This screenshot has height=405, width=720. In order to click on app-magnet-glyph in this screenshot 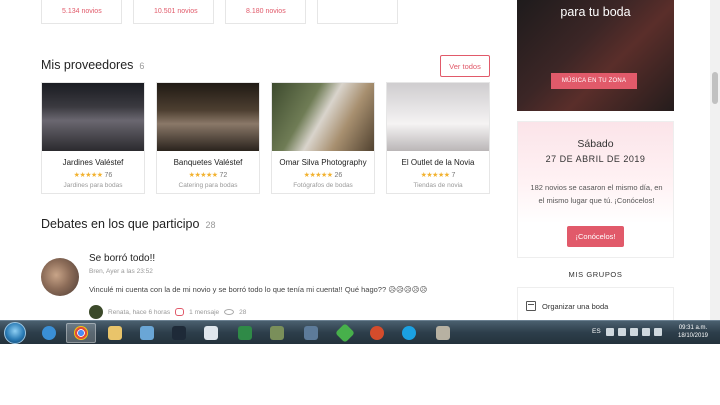, I will do `click(377, 333)`.